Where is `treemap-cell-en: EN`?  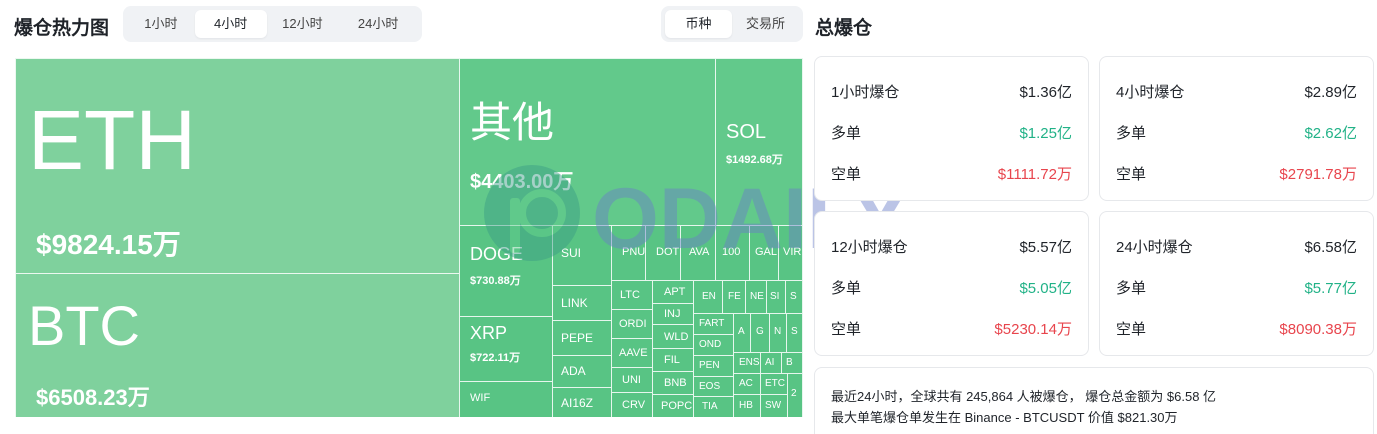
treemap-cell-en: EN is located at coordinates (708, 297).